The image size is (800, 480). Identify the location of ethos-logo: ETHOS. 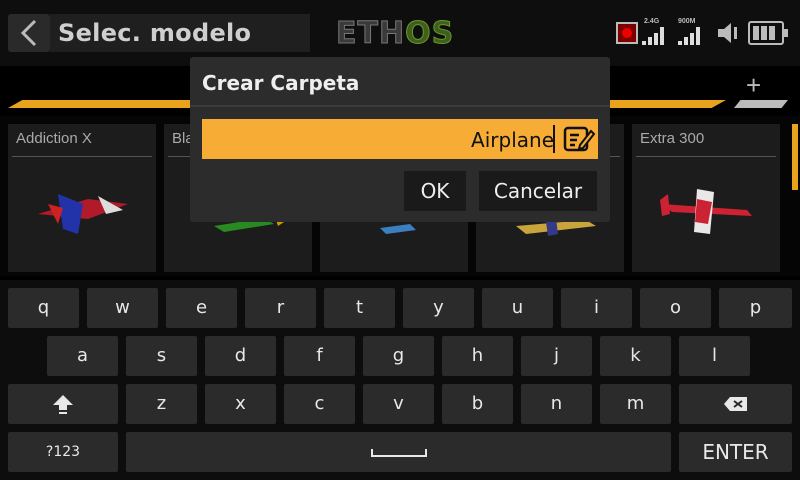
(395, 34).